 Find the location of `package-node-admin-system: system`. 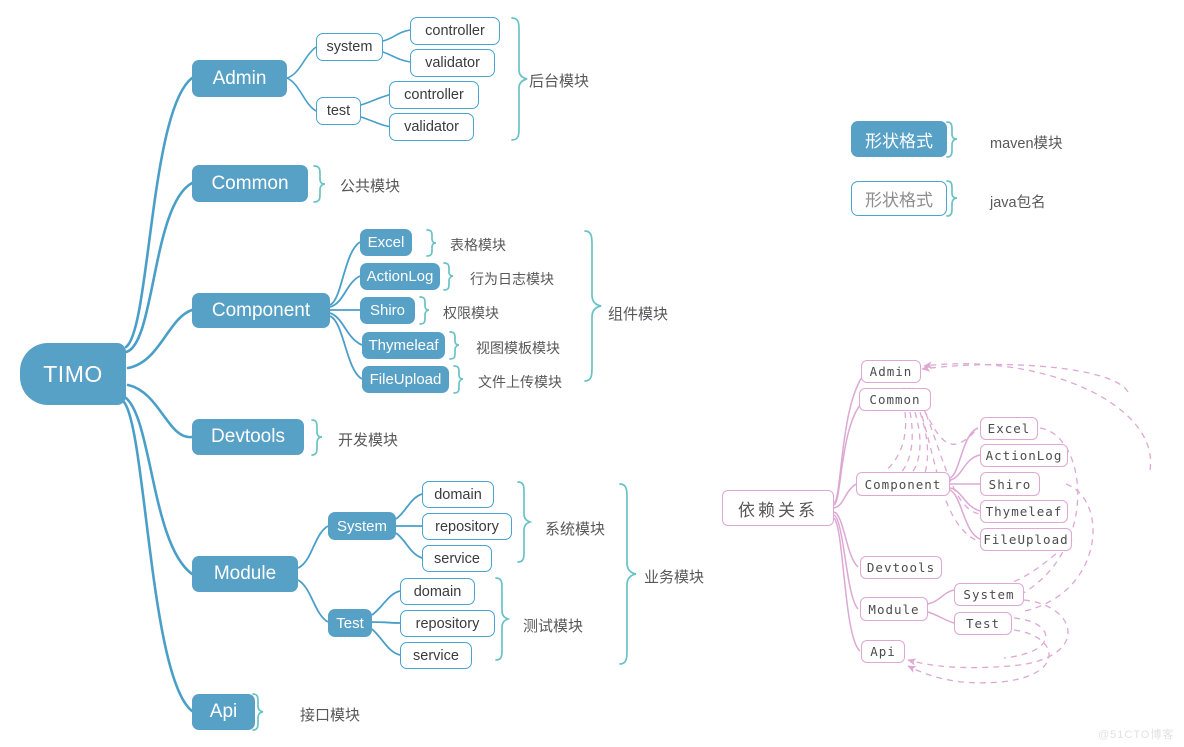

package-node-admin-system: system is located at coordinates (349, 47).